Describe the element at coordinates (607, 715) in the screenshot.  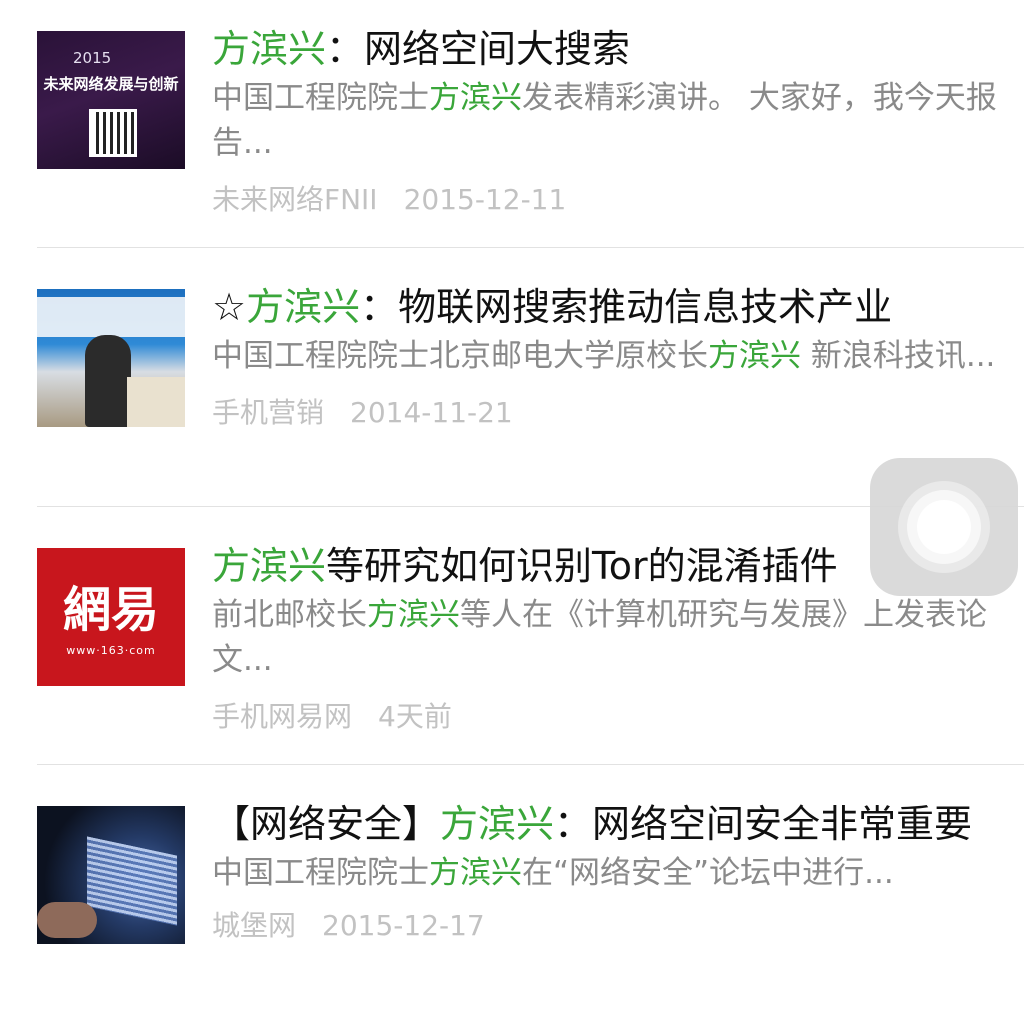
I see `result-meta: 手机网易网 4天前` at that location.